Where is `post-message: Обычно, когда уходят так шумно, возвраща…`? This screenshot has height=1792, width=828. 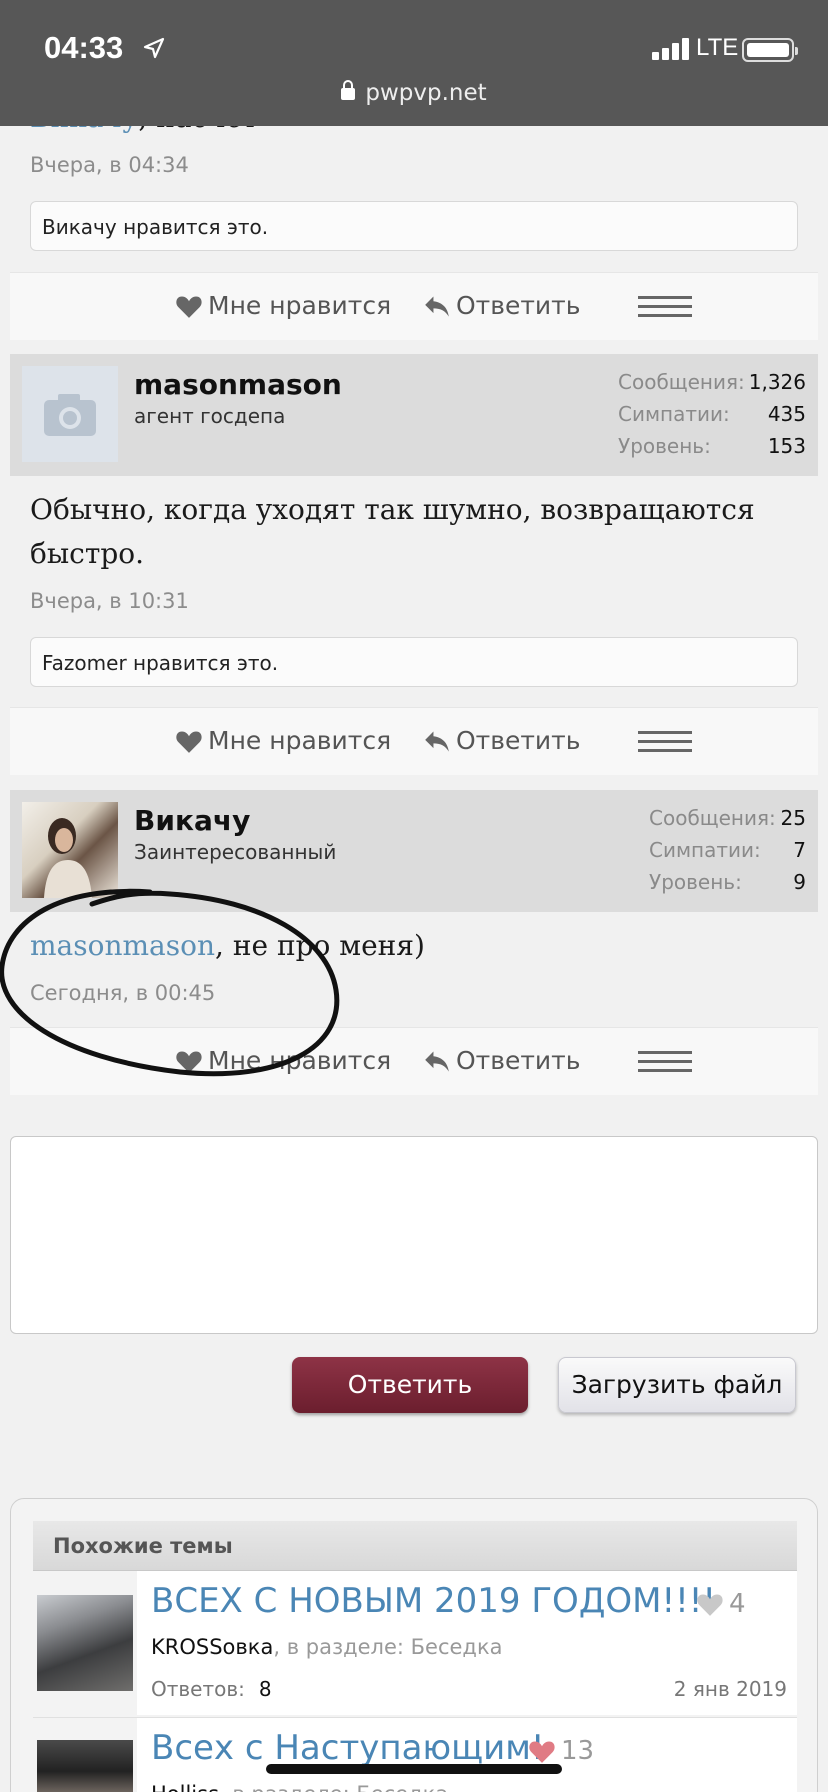 post-message: Обычно, когда уходят так шумно, возвраща… is located at coordinates (392, 531).